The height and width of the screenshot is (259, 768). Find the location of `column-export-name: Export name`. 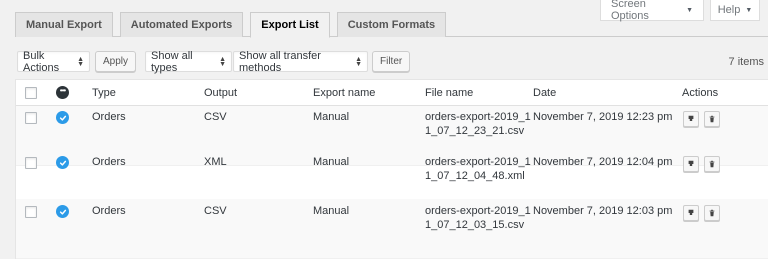

column-export-name: Export name is located at coordinates (344, 93).